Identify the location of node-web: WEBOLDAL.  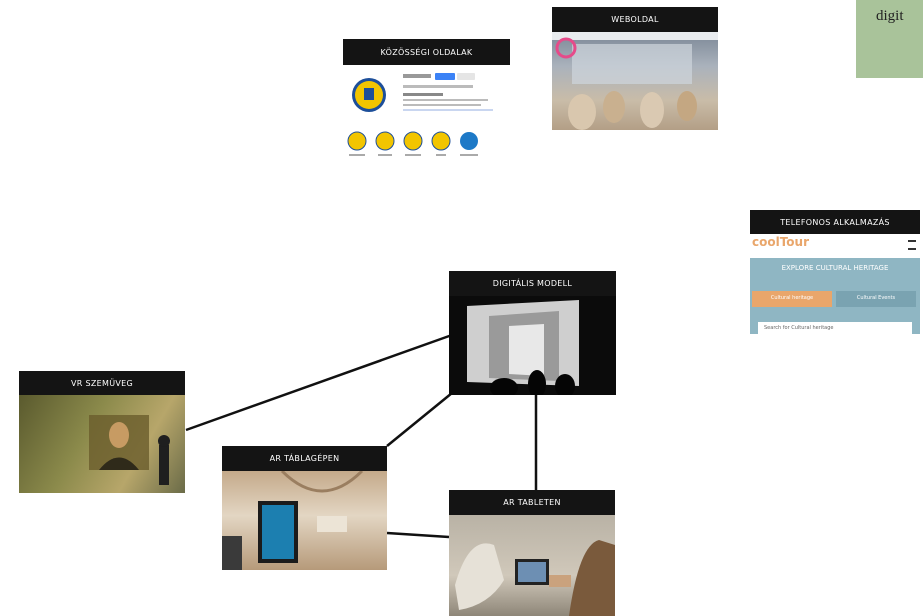
(635, 68).